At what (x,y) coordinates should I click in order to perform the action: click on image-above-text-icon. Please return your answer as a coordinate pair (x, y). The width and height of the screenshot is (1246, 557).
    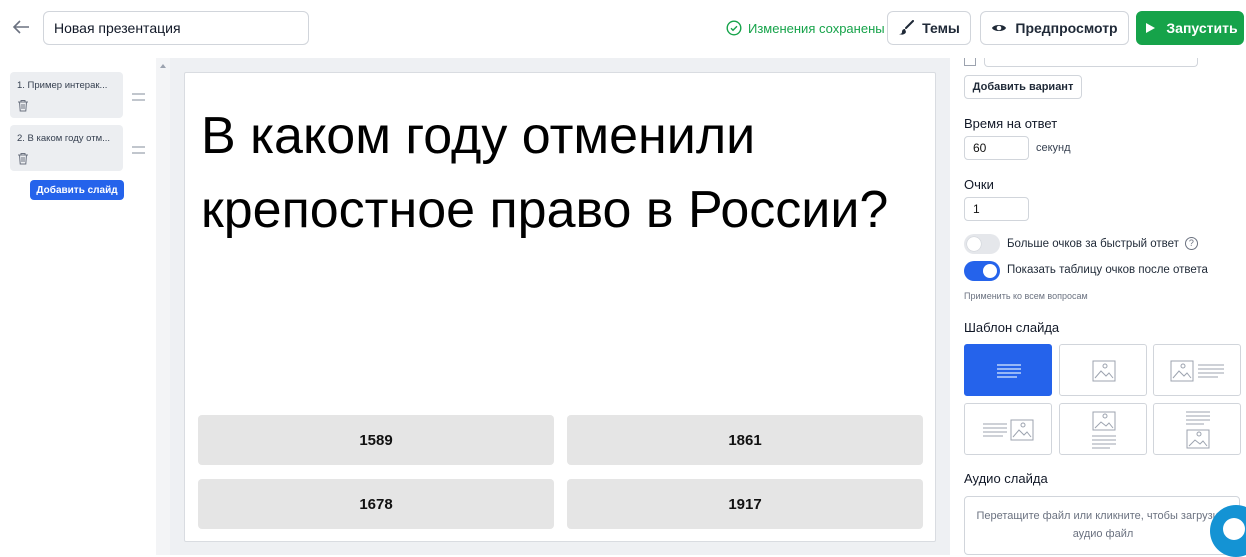
    Looking at the image, I should click on (1104, 430).